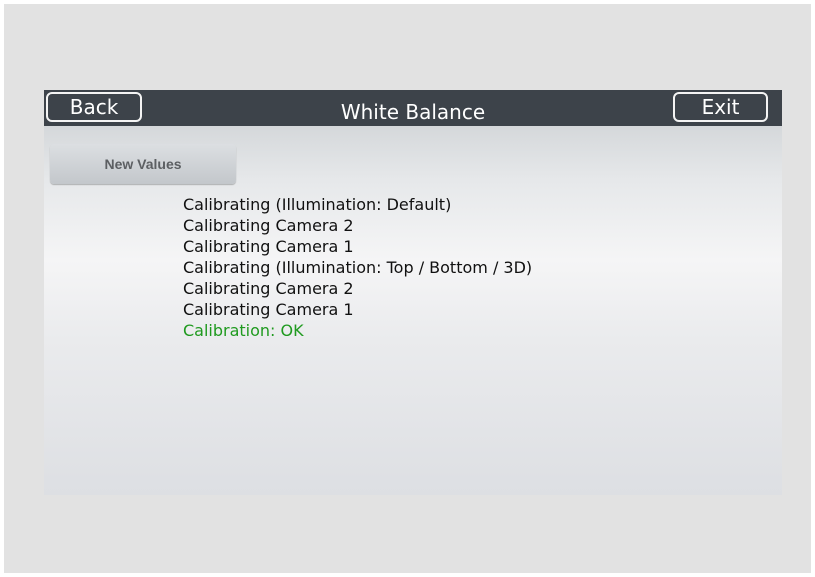  What do you see at coordinates (143, 164) in the screenshot?
I see `new-values-button: New Values` at bounding box center [143, 164].